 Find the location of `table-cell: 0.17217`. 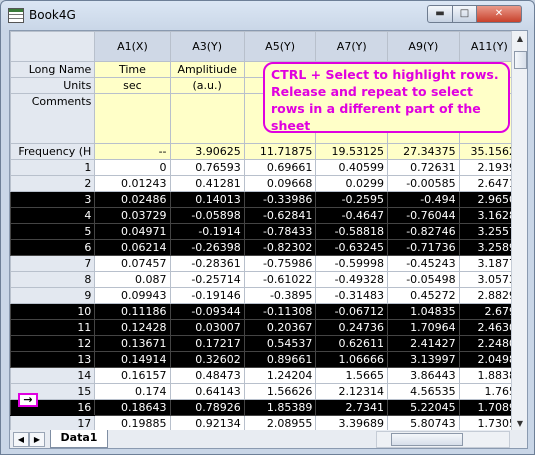

table-cell: 0.17217 is located at coordinates (207, 343).